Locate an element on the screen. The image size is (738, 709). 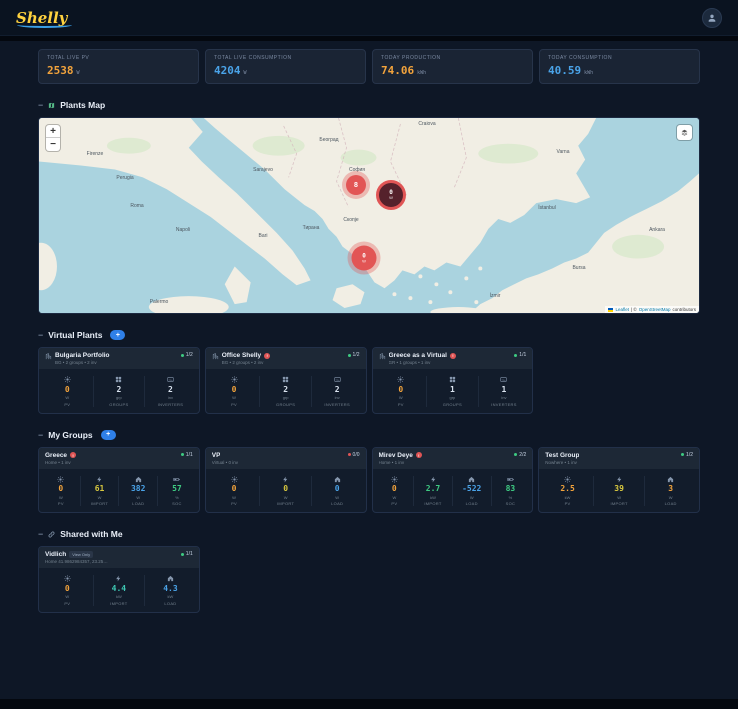
stat-import: 0 W IMPORT is located at coordinates (285, 490).